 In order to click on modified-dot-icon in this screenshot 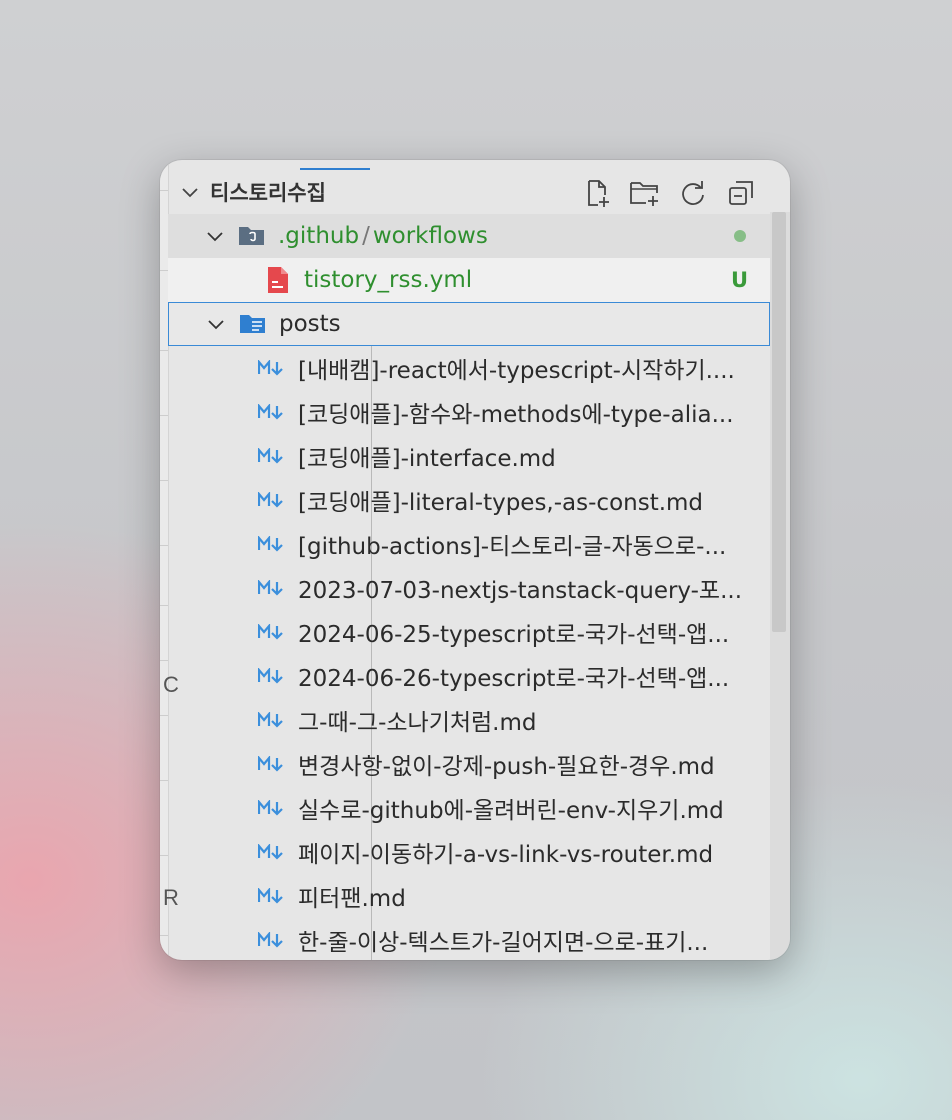, I will do `click(740, 236)`.